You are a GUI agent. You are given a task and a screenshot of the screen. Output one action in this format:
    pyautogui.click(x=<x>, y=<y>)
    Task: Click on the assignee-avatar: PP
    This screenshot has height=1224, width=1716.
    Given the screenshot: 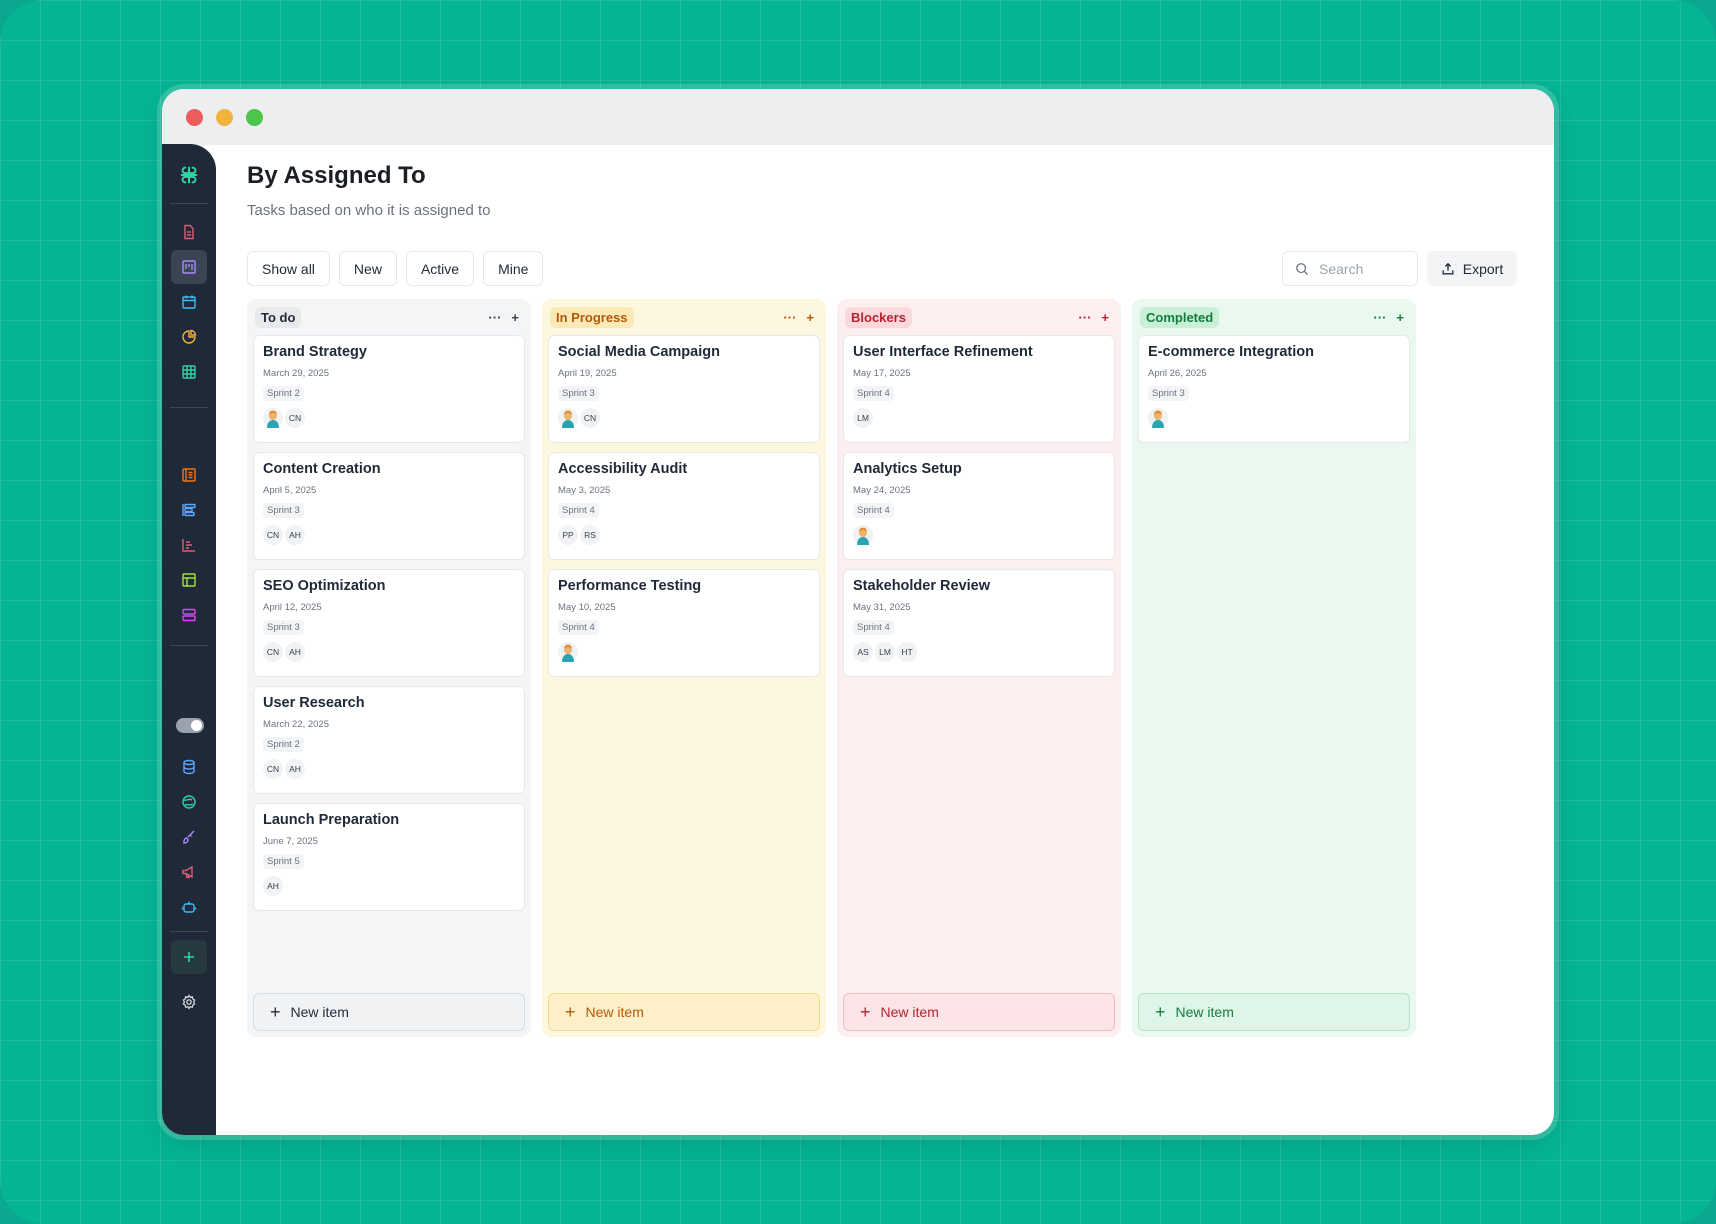 What is the action you would take?
    pyautogui.click(x=568, y=535)
    